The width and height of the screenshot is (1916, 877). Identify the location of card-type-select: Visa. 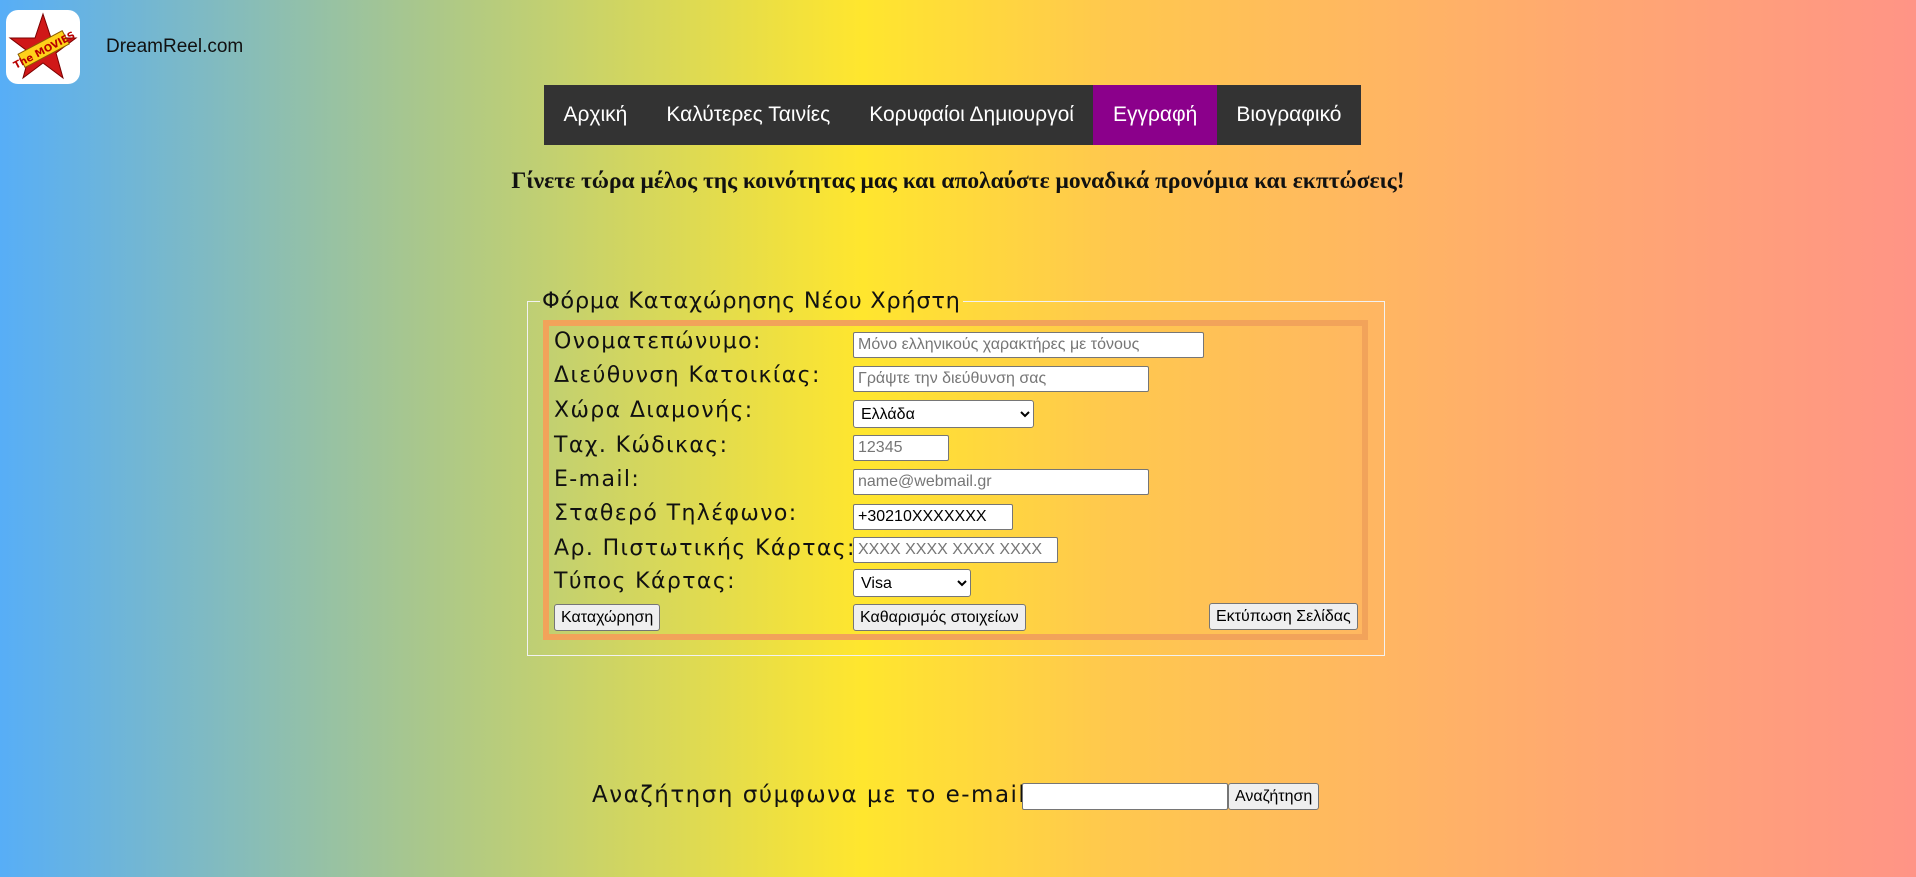
(912, 583).